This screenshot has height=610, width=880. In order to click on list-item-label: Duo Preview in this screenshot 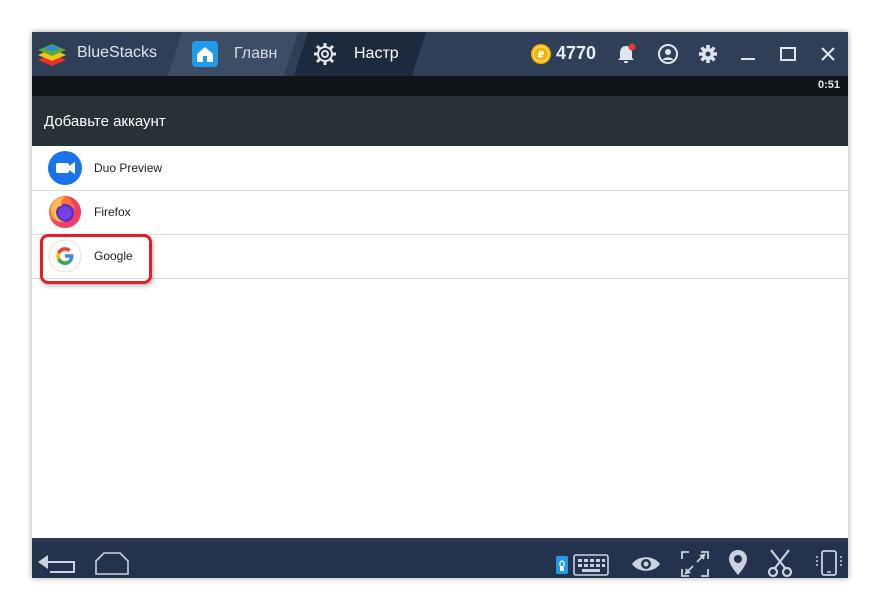, I will do `click(128, 168)`.